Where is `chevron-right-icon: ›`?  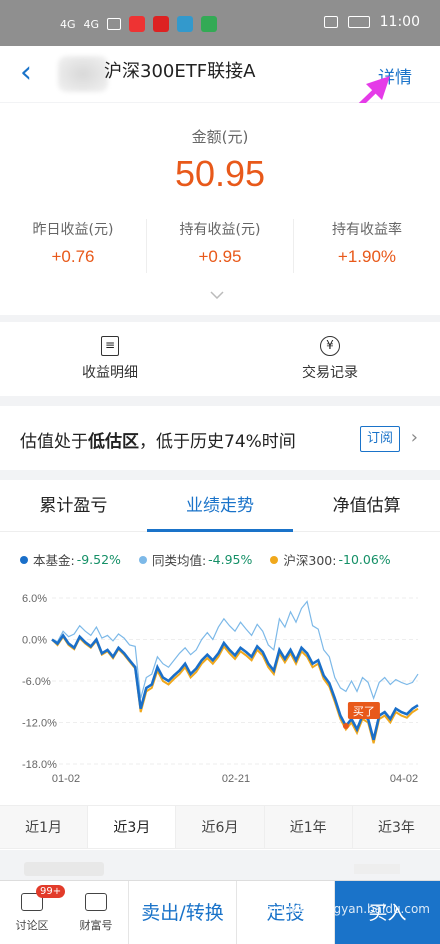 chevron-right-icon: › is located at coordinates (414, 437).